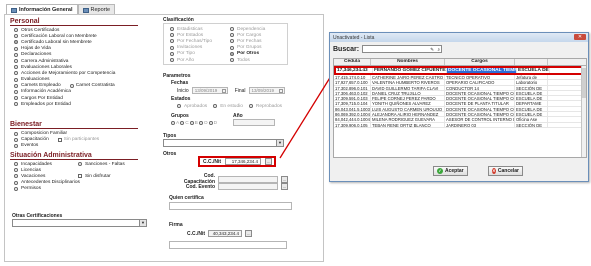 This screenshot has height=266, width=591. What do you see at coordinates (531, 103) in the screenshot?
I see `cell-dependencia: DEPARTAME` at bounding box center [531, 103].